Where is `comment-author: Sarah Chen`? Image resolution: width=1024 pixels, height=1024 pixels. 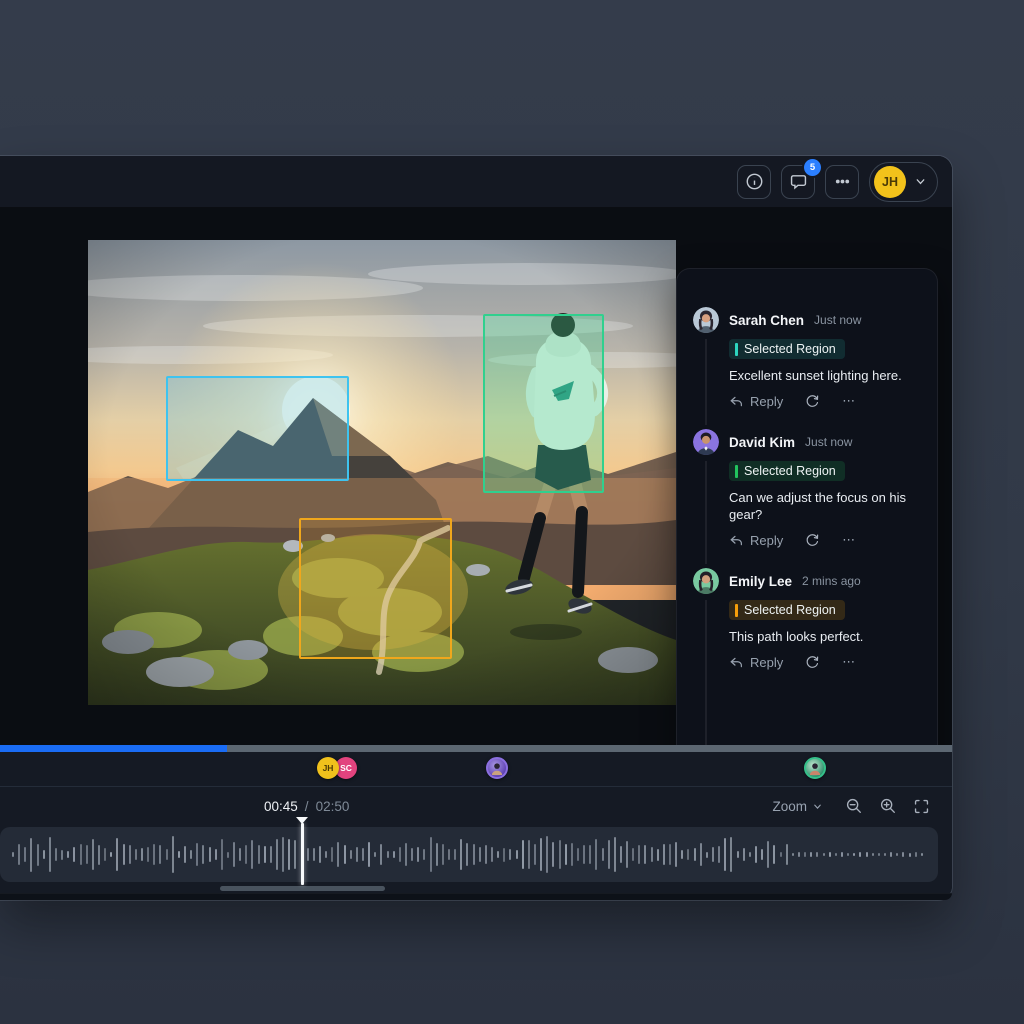
comment-author: Sarah Chen is located at coordinates (767, 320).